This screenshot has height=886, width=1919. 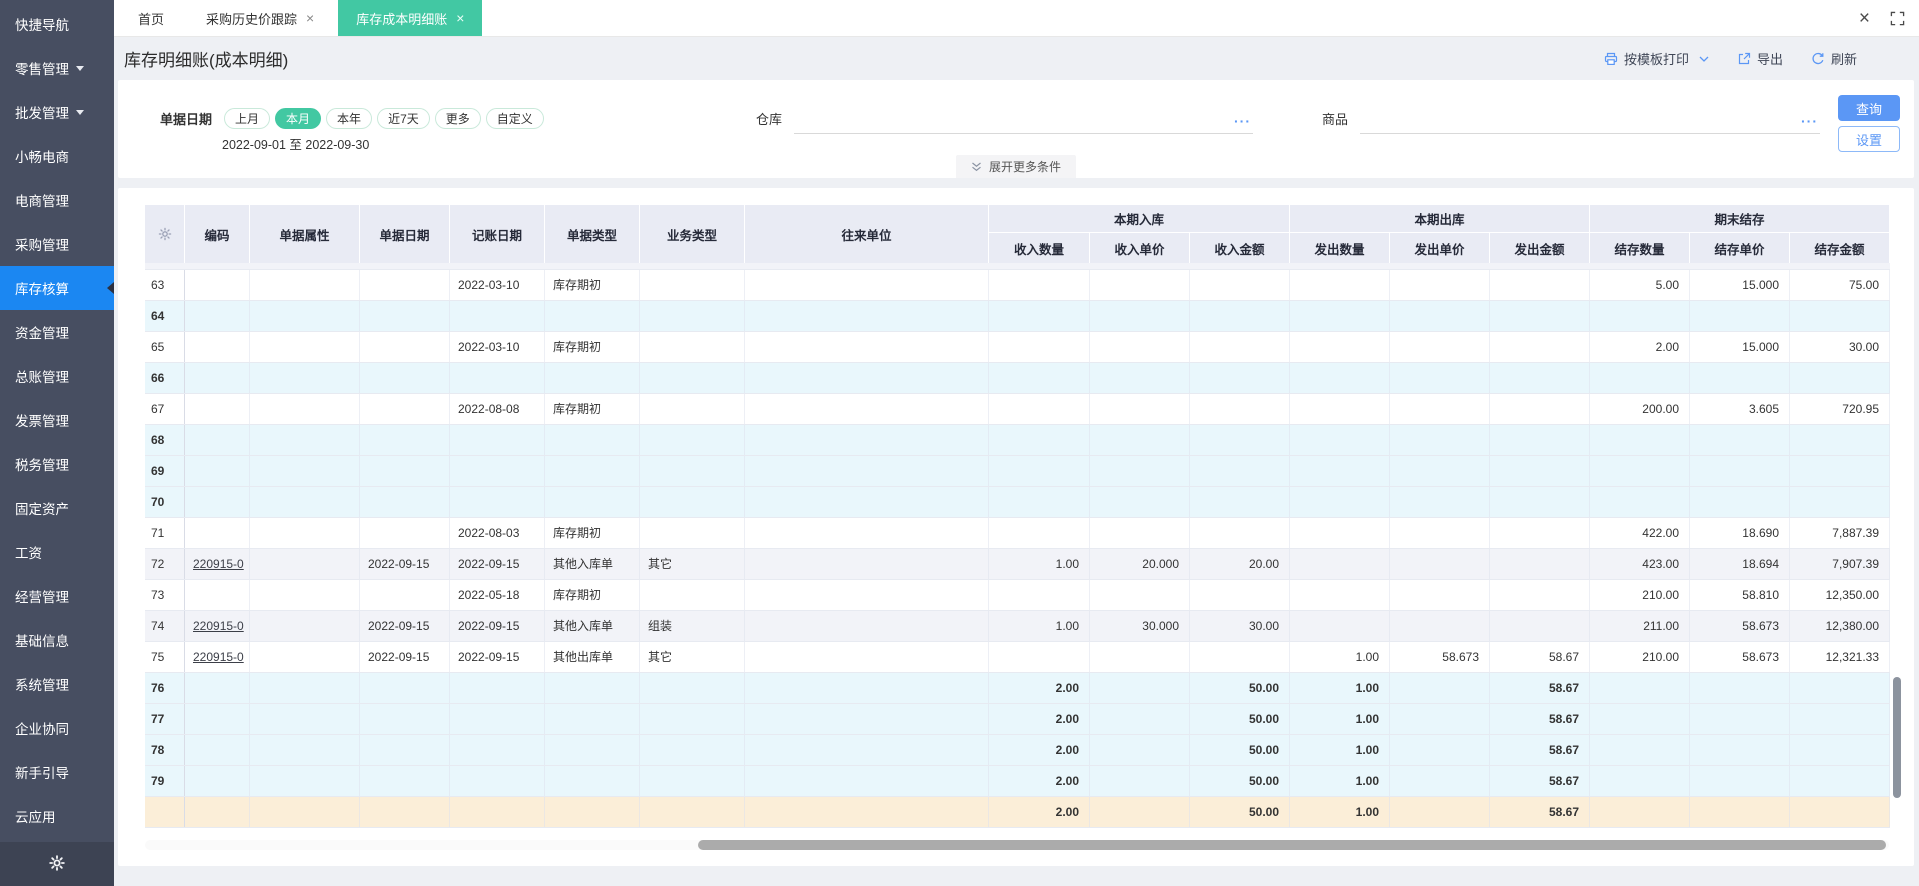 I want to click on table-row: 67 2022-08-08 库存期初 200.00 3.605 720.95, so click(x=1017, y=409).